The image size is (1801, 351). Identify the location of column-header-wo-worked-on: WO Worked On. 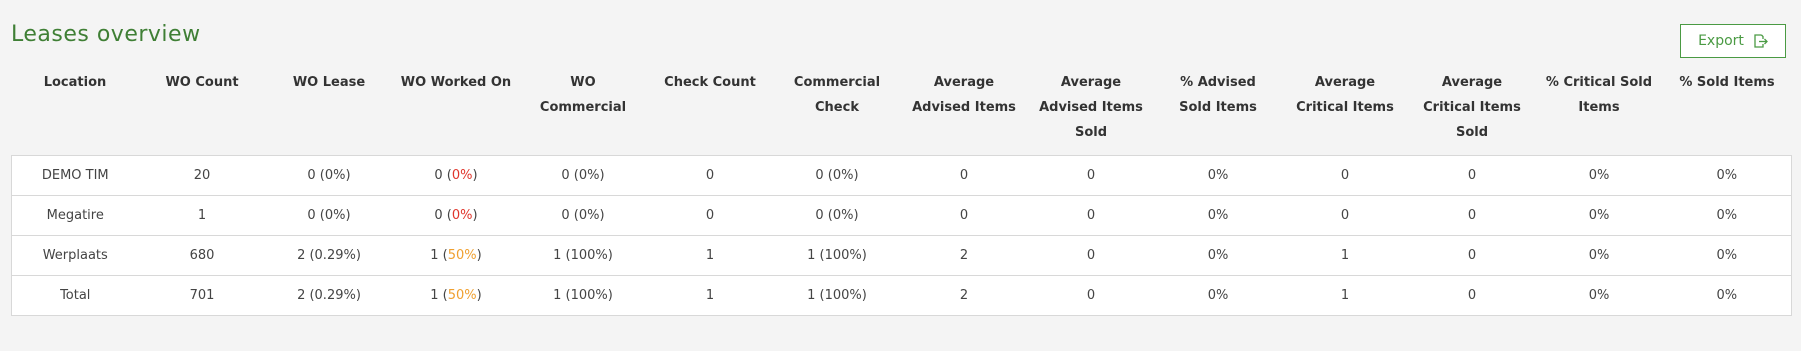
(456, 113).